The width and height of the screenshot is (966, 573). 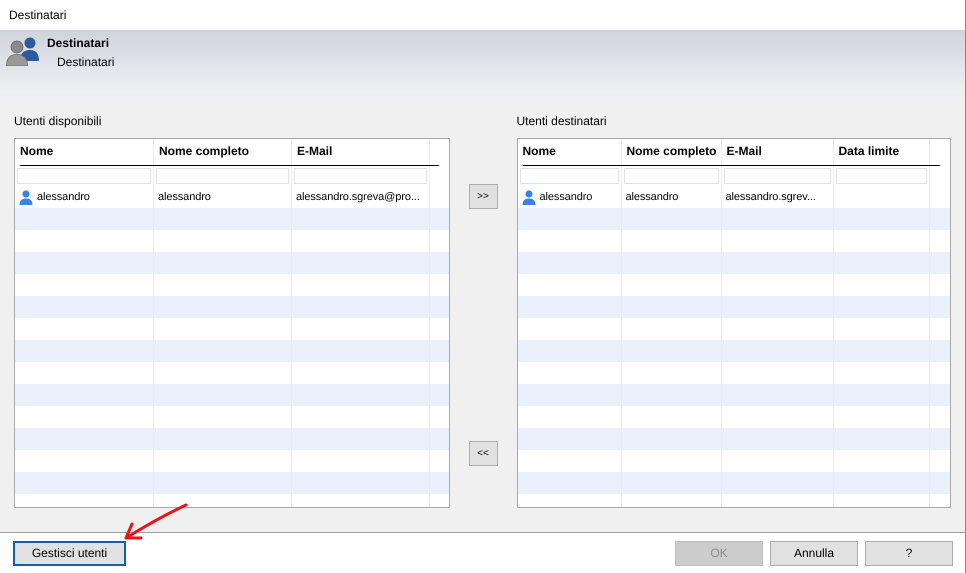 What do you see at coordinates (85, 62) in the screenshot?
I see `header-subtitle: Destinatari` at bounding box center [85, 62].